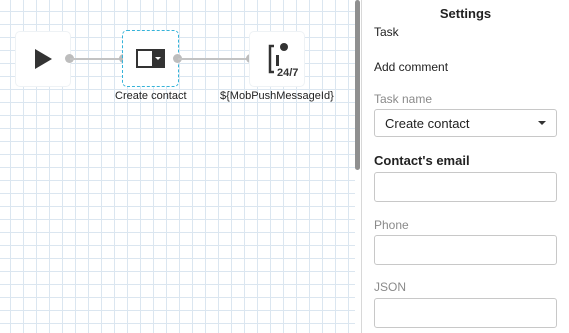 The width and height of the screenshot is (569, 333). Describe the element at coordinates (386, 32) in the screenshot. I see `section-label: Task` at that location.